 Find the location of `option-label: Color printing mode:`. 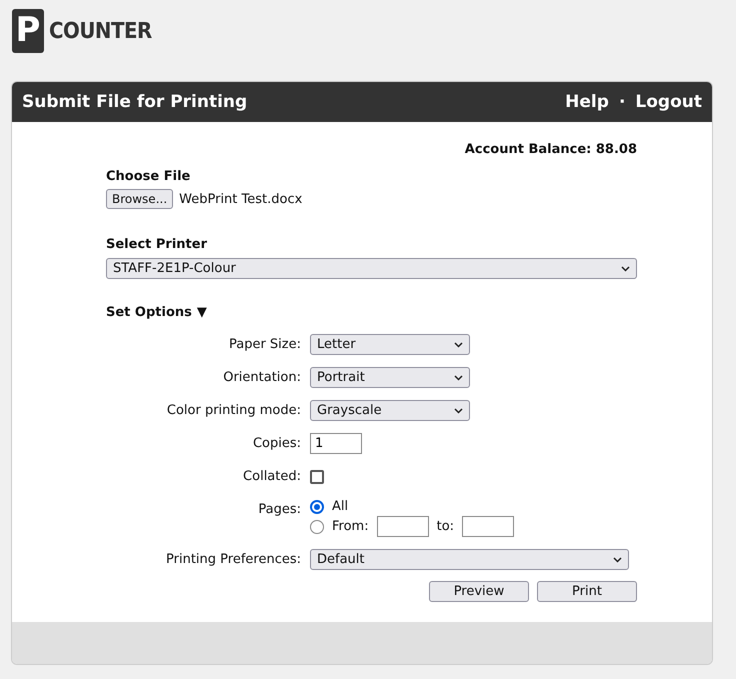

option-label: Color printing mode: is located at coordinates (233, 411).